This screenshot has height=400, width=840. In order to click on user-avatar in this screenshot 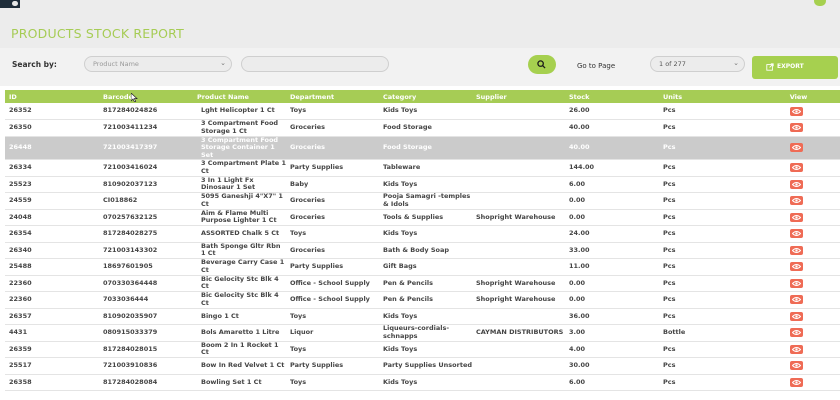, I will do `click(820, 3)`.